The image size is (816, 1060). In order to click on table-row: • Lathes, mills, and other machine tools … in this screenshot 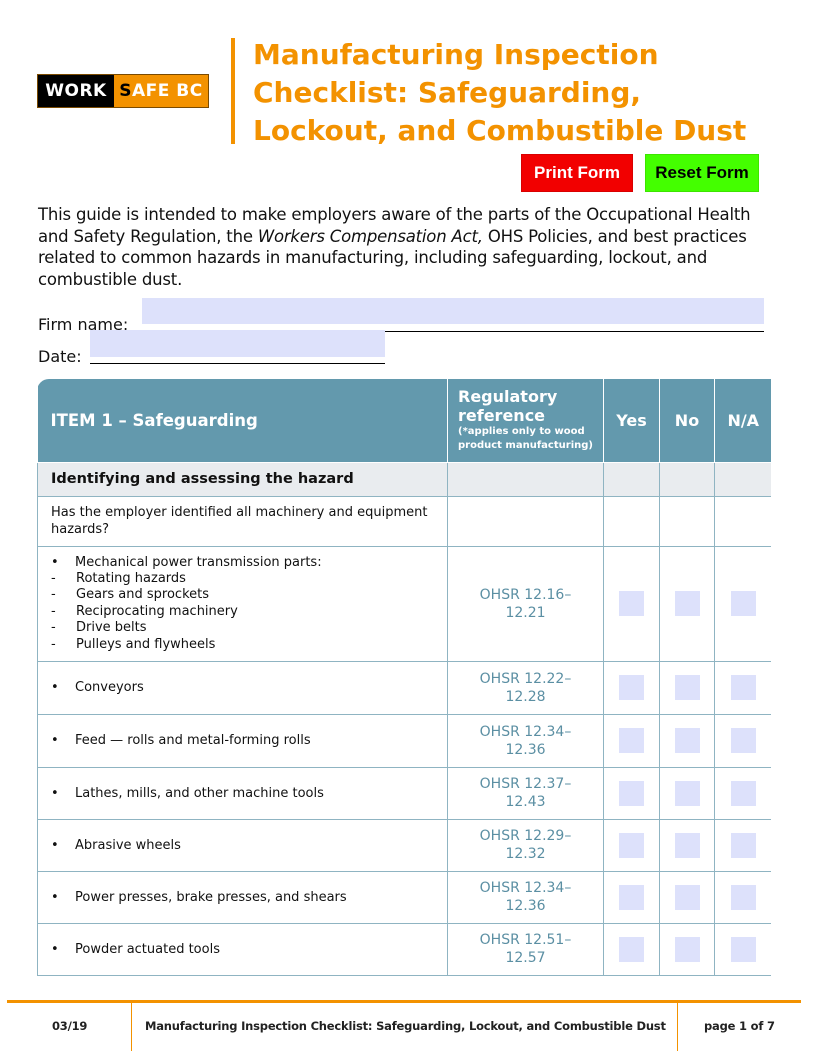, I will do `click(404, 793)`.